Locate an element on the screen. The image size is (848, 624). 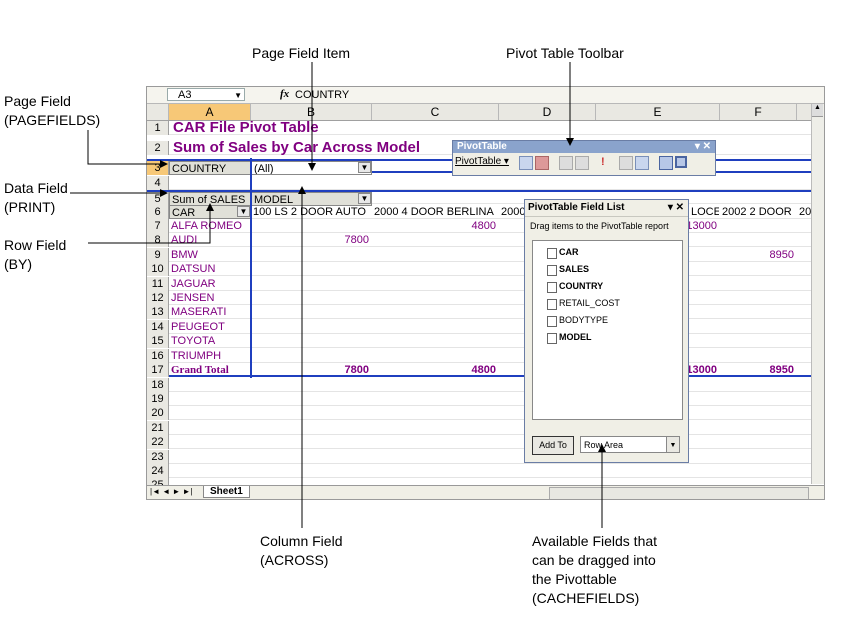
callout-page-field is located at coordinates (123, 147).